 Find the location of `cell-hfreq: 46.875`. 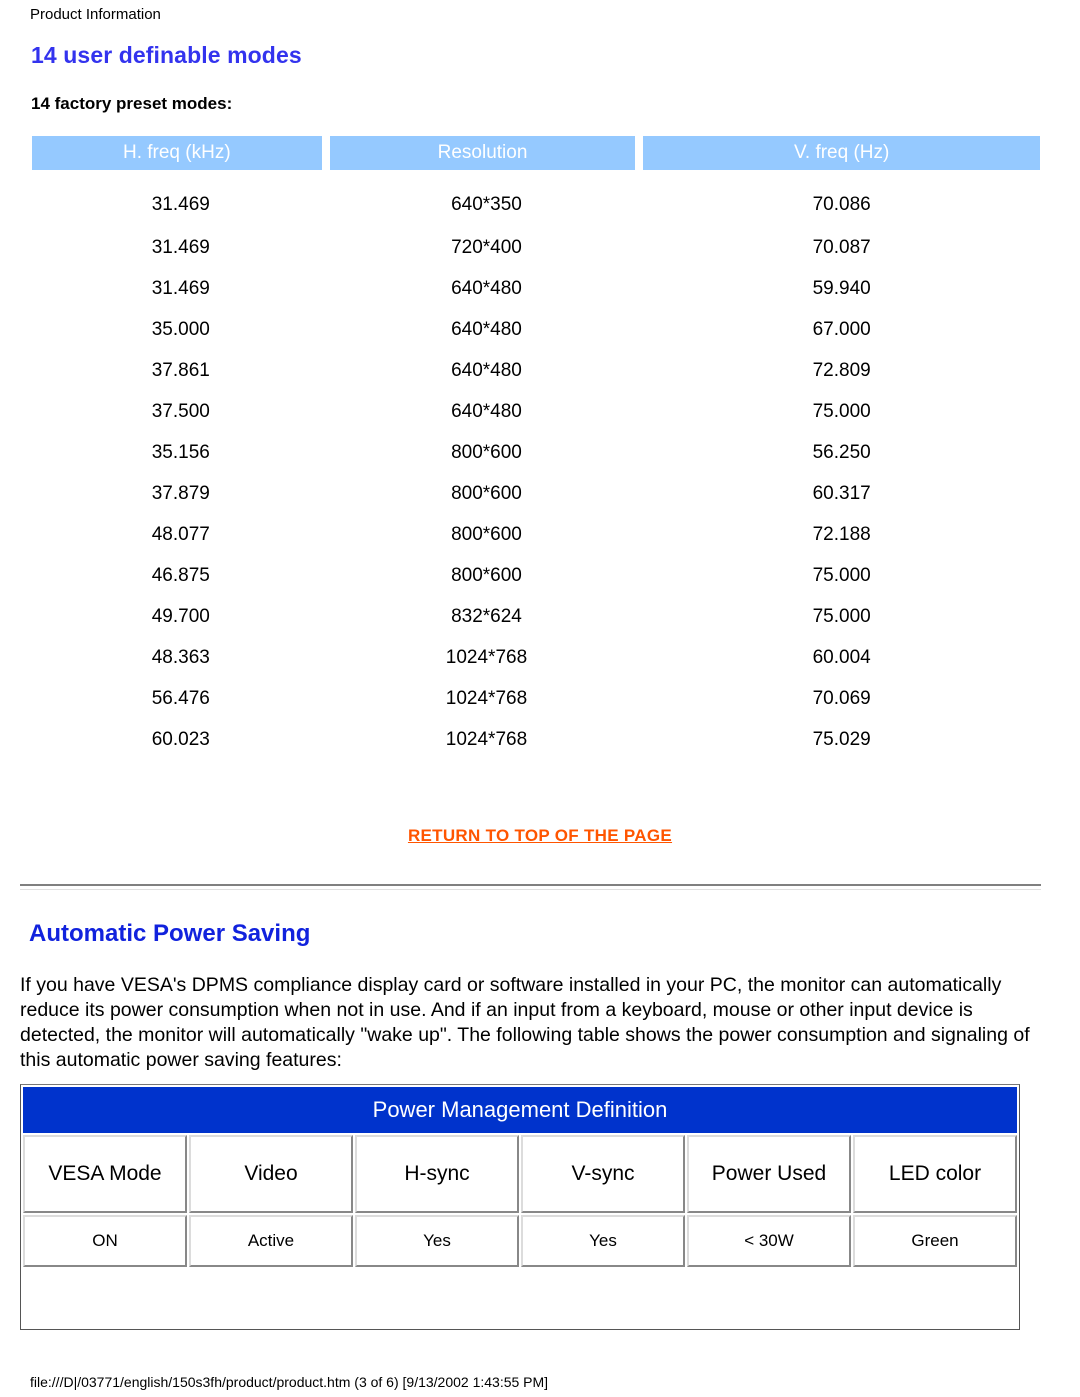

cell-hfreq: 46.875 is located at coordinates (180, 575).